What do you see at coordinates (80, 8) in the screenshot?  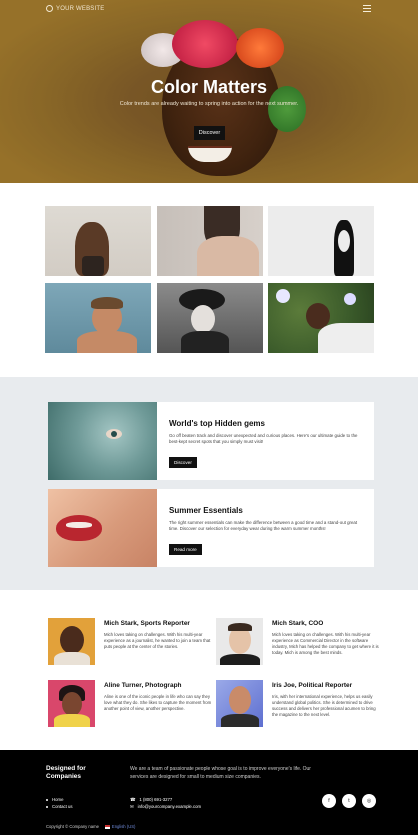 I see `logo-text: YOUR WEBSITE` at bounding box center [80, 8].